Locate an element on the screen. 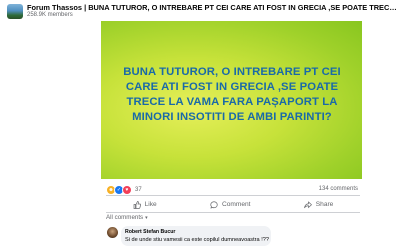 This screenshot has height=252, width=408. group-members: 258.9K members is located at coordinates (50, 15).